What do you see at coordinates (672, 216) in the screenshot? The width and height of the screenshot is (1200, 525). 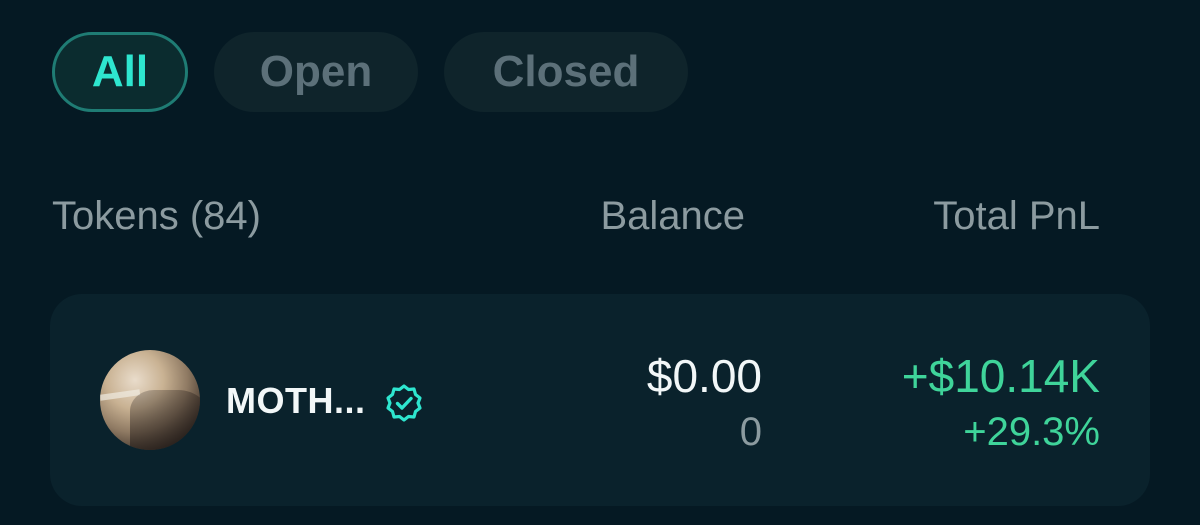 I see `balance-column-header: Balance` at bounding box center [672, 216].